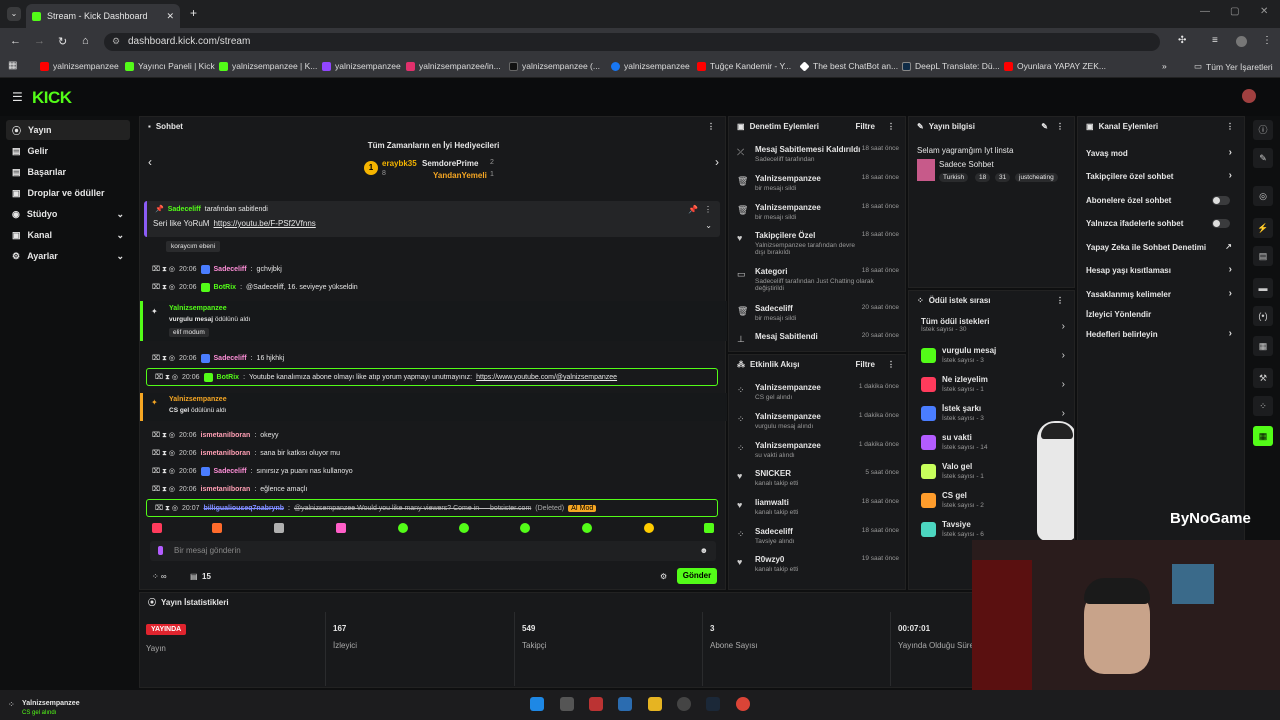 The height and width of the screenshot is (720, 1280). I want to click on share-icon: ⁘, so click(1263, 406).